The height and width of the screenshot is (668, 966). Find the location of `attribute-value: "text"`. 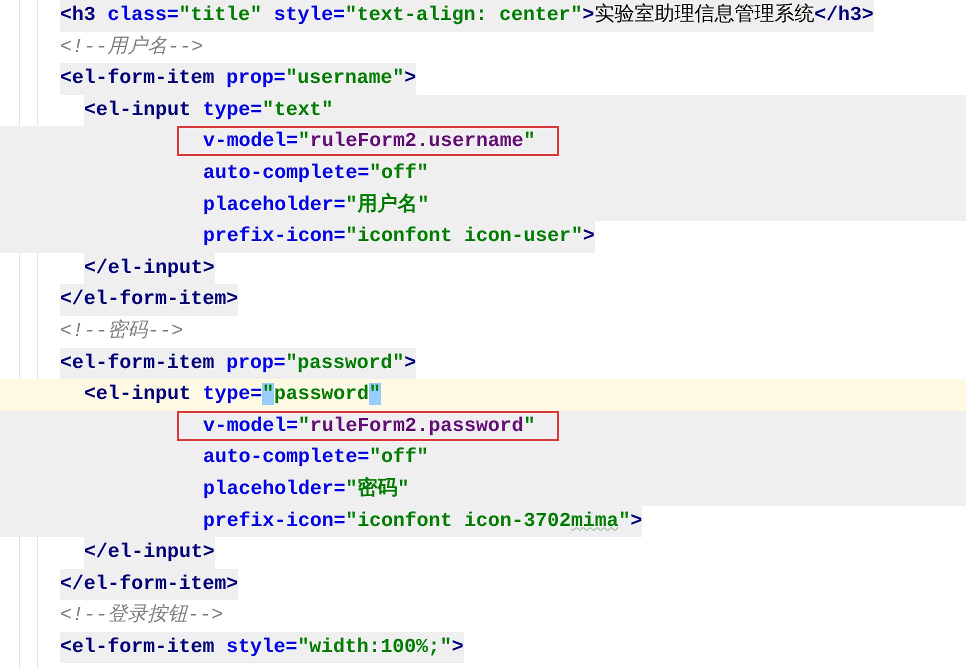

attribute-value: "text" is located at coordinates (298, 109).